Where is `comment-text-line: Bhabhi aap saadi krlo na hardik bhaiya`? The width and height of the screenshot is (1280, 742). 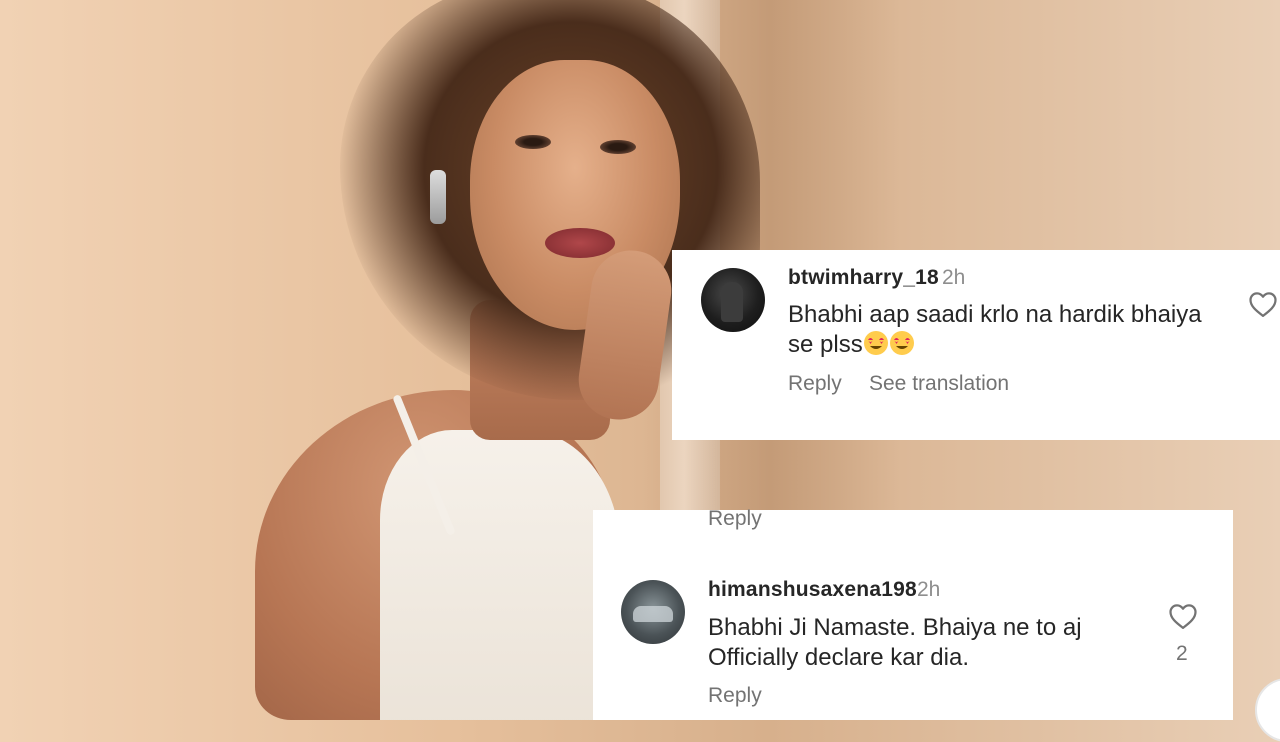
comment-text-line: Bhabhi aap saadi krlo na hardik bhaiya is located at coordinates (995, 314).